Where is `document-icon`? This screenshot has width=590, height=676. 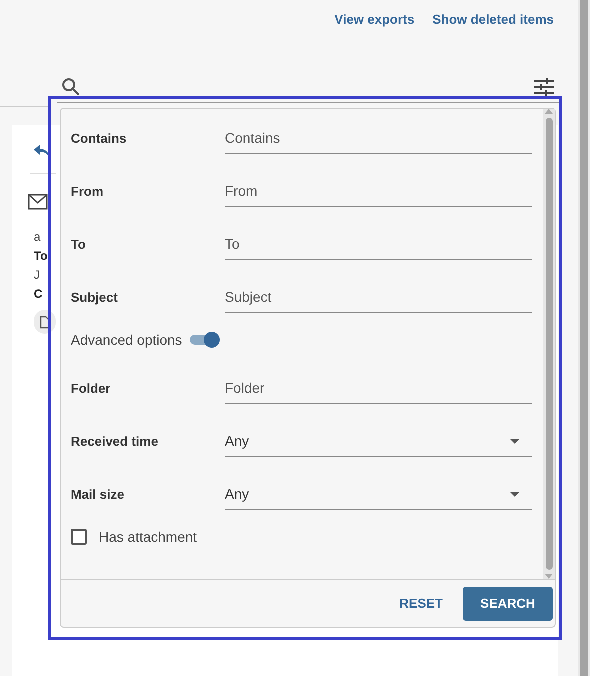 document-icon is located at coordinates (45, 322).